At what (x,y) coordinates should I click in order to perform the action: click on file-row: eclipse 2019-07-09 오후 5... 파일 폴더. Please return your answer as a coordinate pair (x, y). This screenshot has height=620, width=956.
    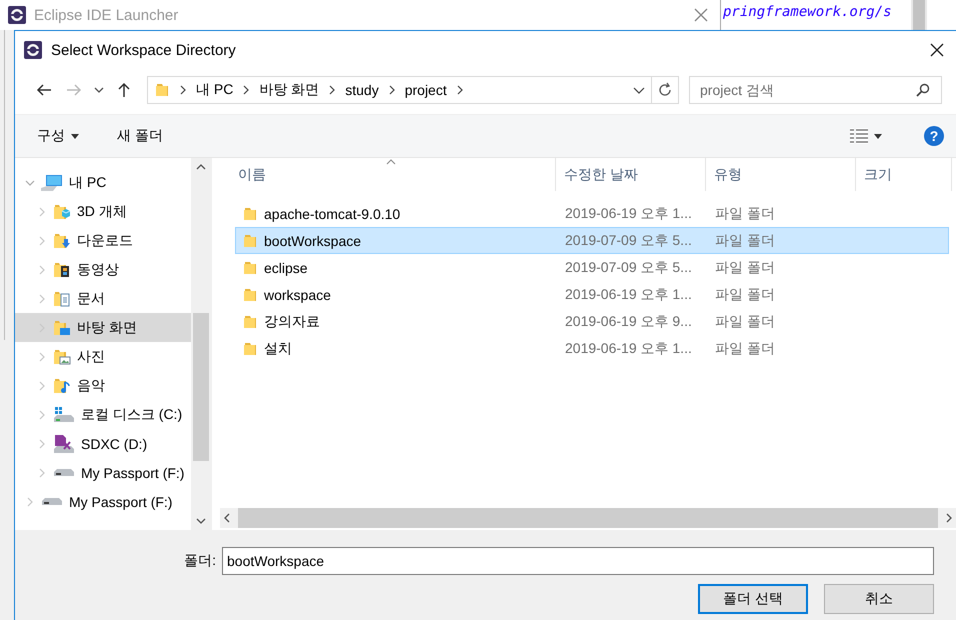
    Looking at the image, I should click on (592, 267).